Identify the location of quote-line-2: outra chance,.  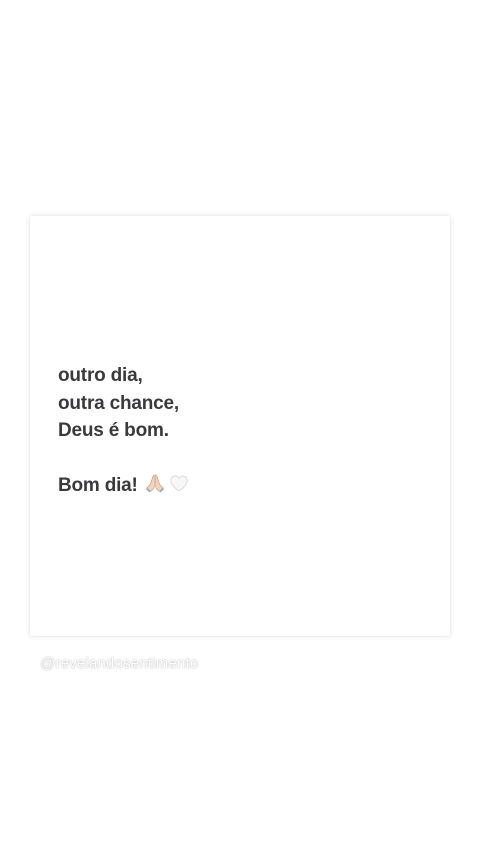
(118, 403).